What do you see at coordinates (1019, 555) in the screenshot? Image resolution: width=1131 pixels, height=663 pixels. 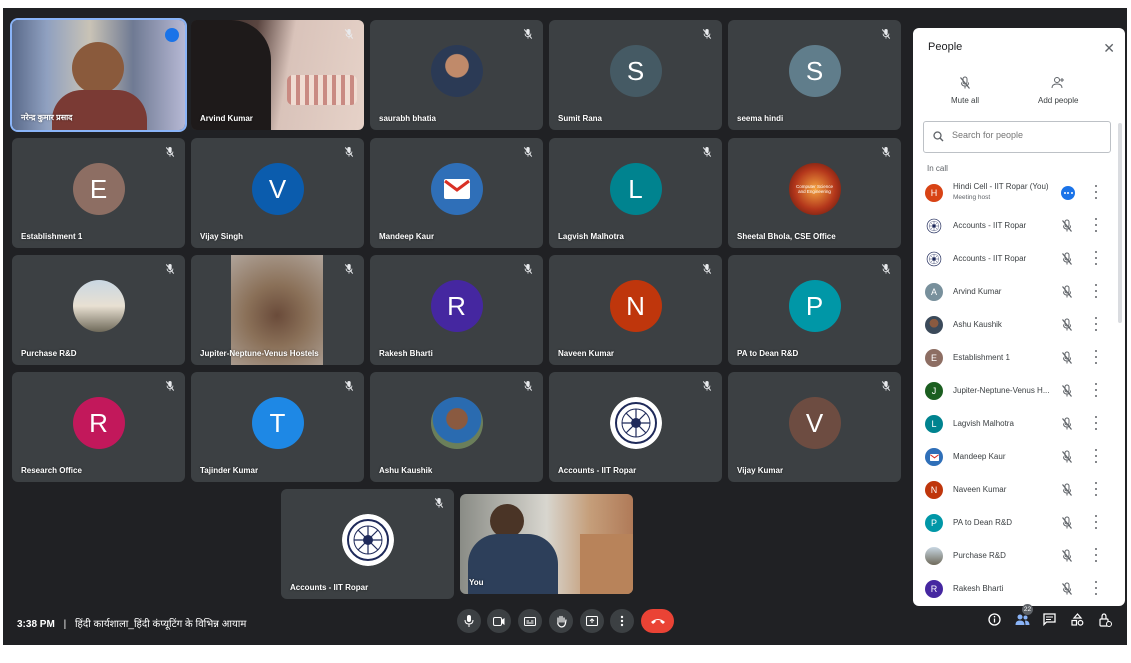 I see `list-item: Purchase R&D` at bounding box center [1019, 555].